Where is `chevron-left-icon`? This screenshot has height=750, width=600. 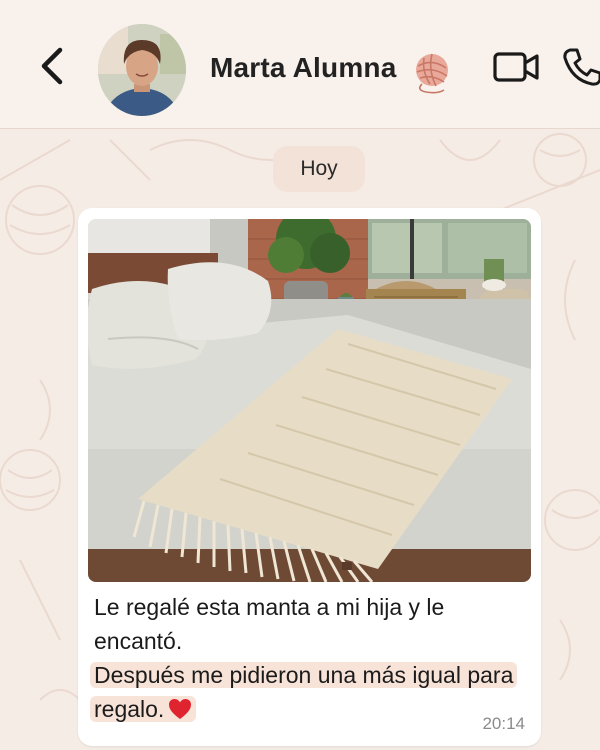
chevron-left-icon is located at coordinates (52, 66).